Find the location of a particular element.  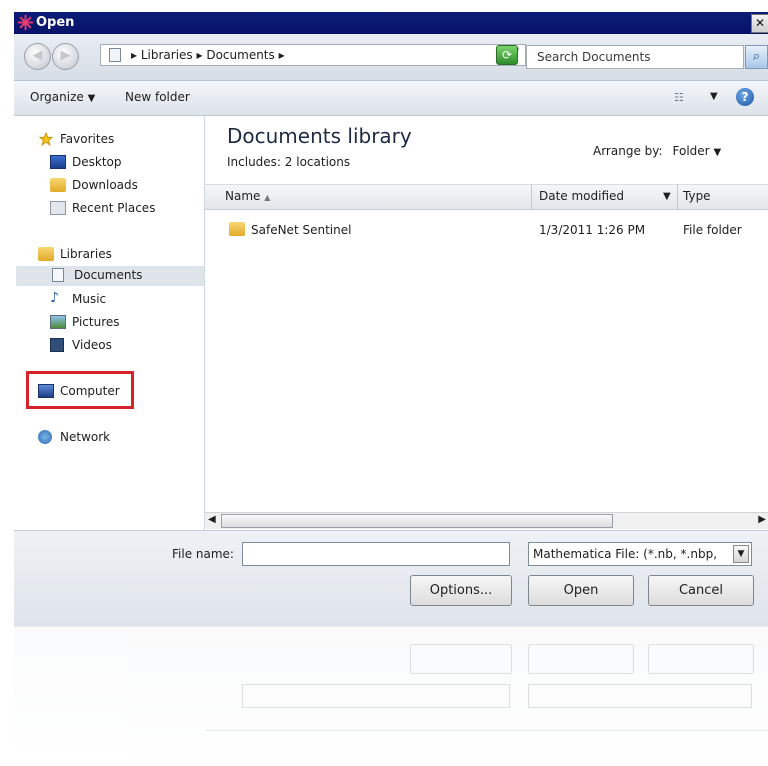

back-icon: ◀ is located at coordinates (37, 55).